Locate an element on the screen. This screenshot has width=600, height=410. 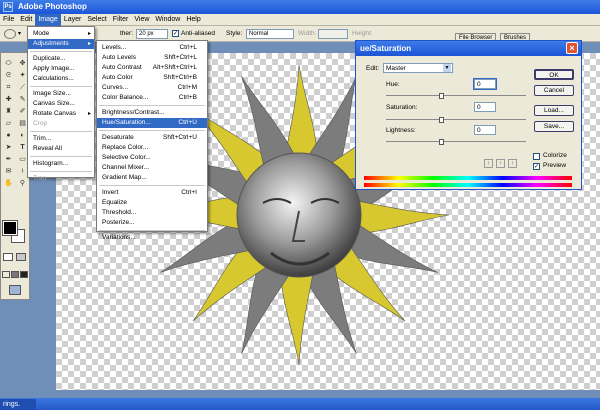
pen-tool-icon: ✒ is located at coordinates (8, 160).